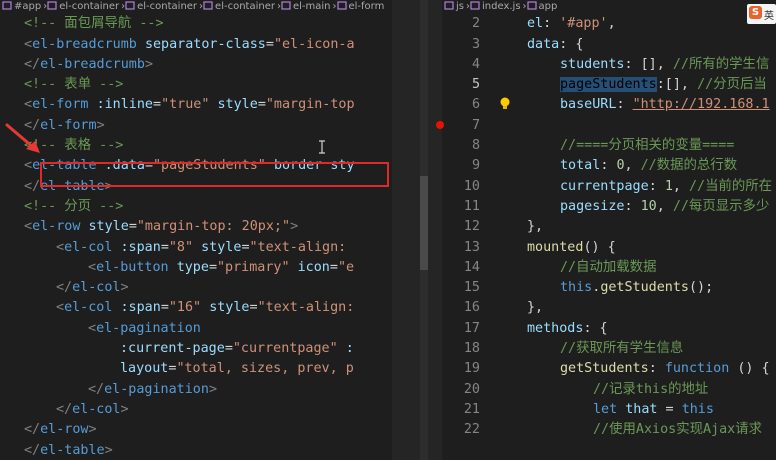  Describe the element at coordinates (285, 349) in the screenshot. I see `code-token: "currentpage"` at that location.